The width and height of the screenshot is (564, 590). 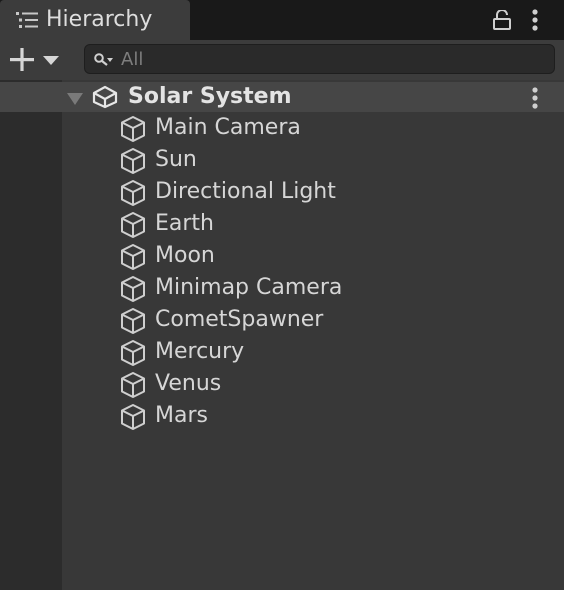 What do you see at coordinates (228, 127) in the screenshot?
I see `item-label: Main Camera` at bounding box center [228, 127].